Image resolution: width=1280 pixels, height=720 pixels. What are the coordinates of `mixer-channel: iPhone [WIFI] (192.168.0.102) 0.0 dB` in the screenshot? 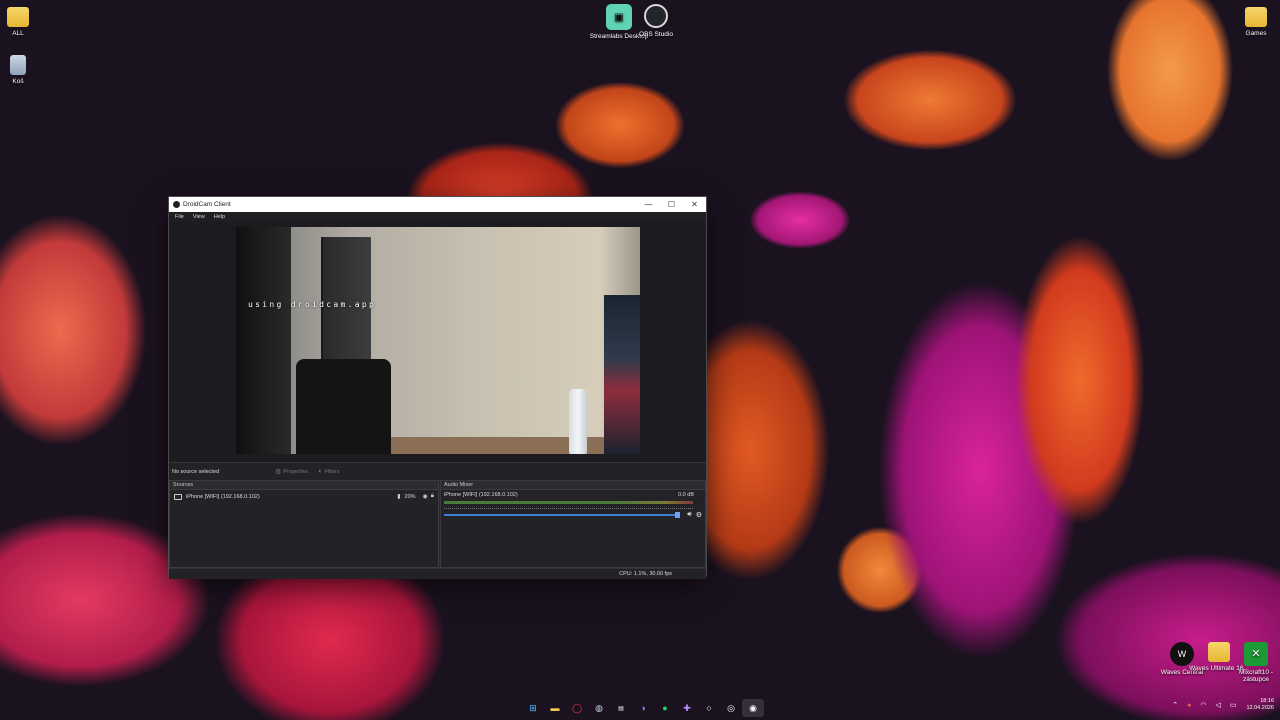 It's located at (573, 495).